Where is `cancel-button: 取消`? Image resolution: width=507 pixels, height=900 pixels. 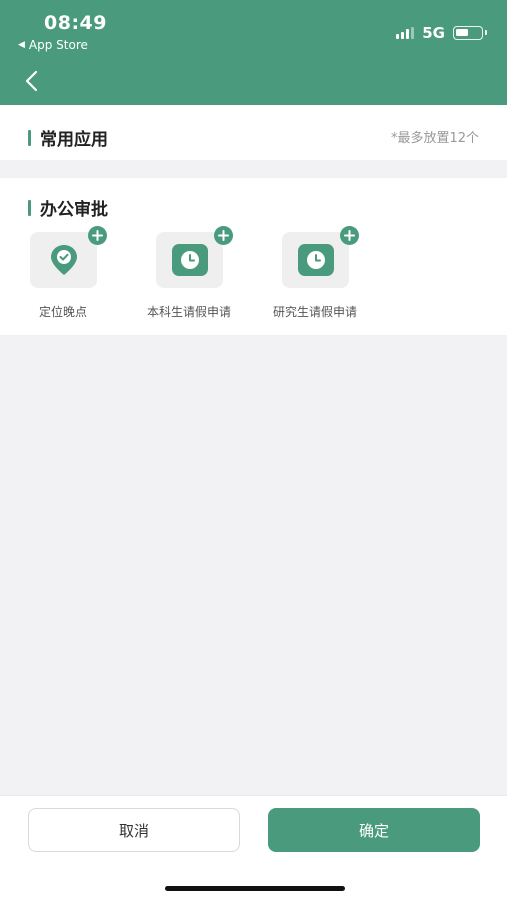 cancel-button: 取消 is located at coordinates (134, 830).